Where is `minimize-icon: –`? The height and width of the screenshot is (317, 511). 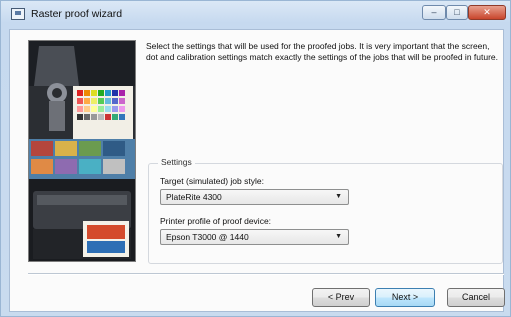
minimize-icon: – is located at coordinates (434, 12).